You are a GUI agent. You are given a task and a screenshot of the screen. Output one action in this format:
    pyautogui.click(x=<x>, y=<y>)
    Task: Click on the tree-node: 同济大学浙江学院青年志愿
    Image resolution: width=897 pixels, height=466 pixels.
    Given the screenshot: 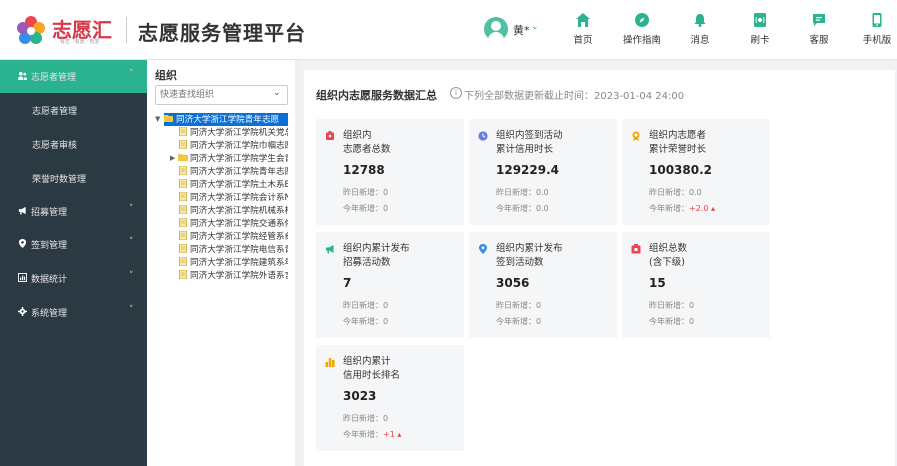 What is the action you would take?
    pyautogui.click(x=233, y=171)
    